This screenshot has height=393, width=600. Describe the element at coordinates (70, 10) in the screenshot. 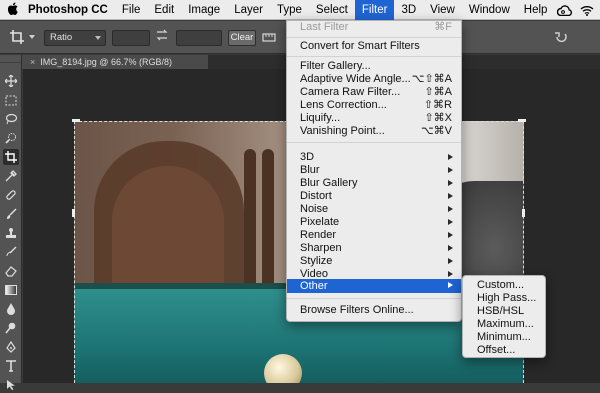

I see `menu-photoshop: Photoshop CC` at that location.